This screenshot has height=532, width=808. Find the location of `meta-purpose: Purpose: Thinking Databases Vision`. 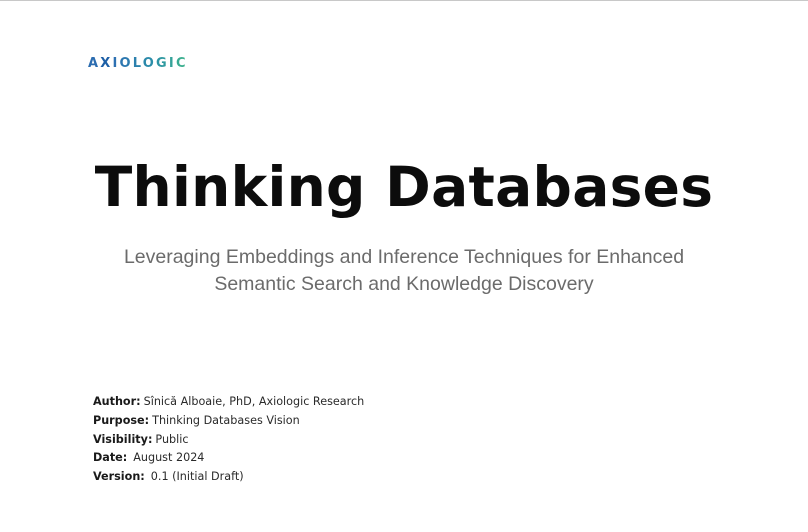

meta-purpose: Purpose: Thinking Databases Vision is located at coordinates (228, 421).